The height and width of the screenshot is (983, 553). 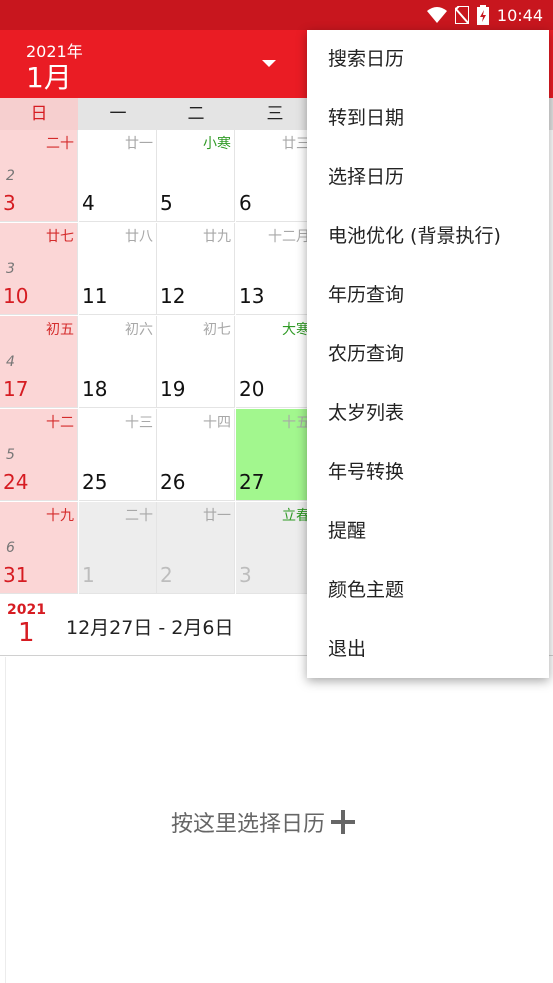 What do you see at coordinates (275, 114) in the screenshot?
I see `weekday-wed: 三` at bounding box center [275, 114].